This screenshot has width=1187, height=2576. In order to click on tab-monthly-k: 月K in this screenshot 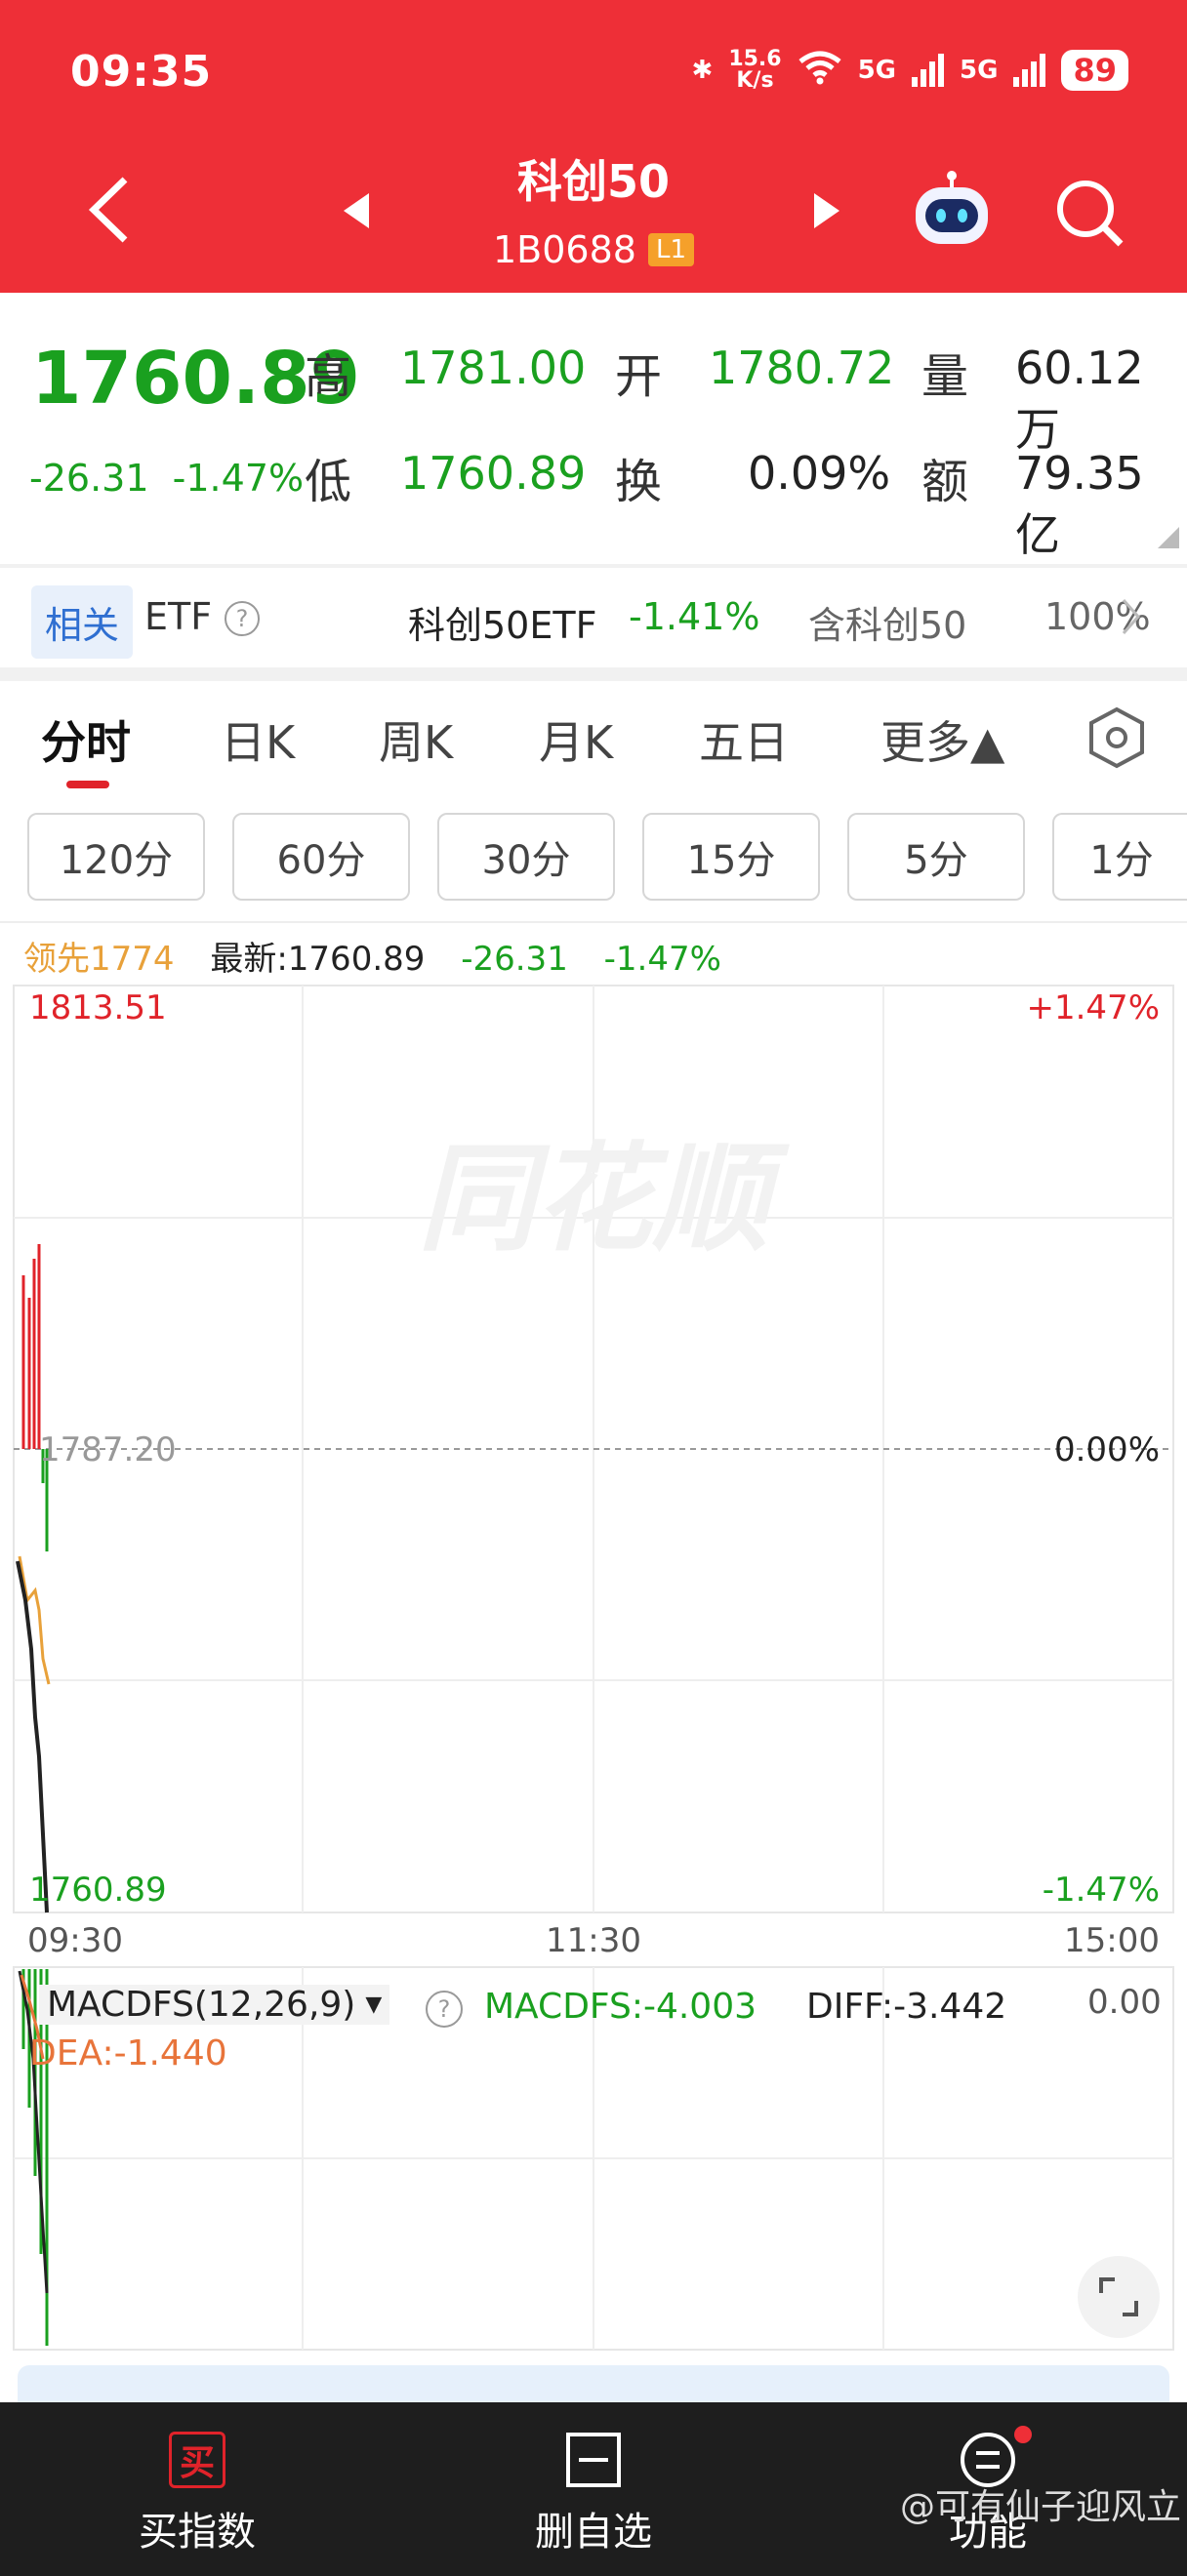, I will do `click(576, 739)`.